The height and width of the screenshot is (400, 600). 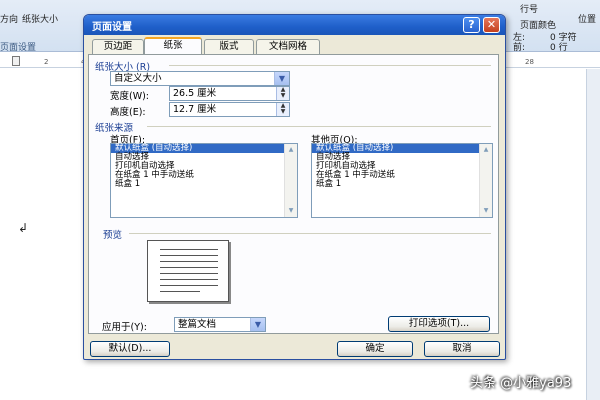 What do you see at coordinates (16, 61) in the screenshot?
I see `indent-marker` at bounding box center [16, 61].